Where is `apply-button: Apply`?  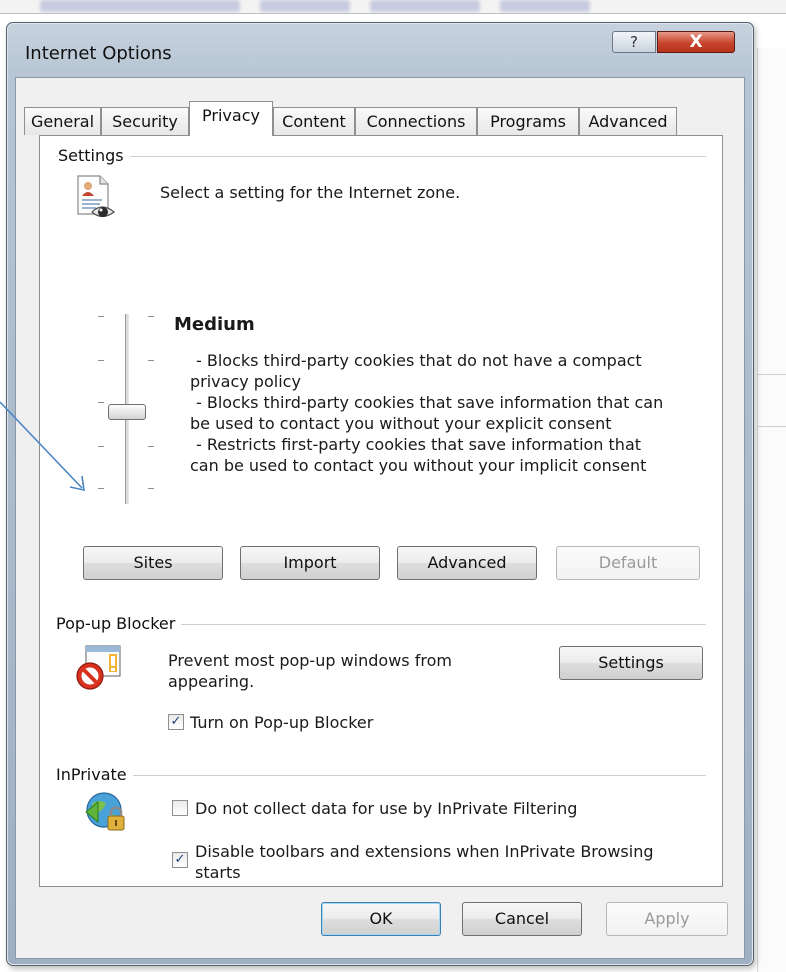 apply-button: Apply is located at coordinates (667, 919).